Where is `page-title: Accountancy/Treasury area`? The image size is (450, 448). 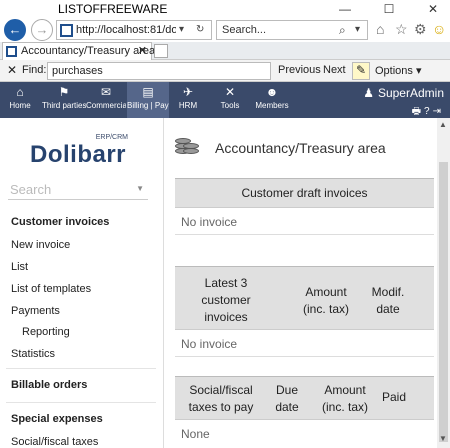 page-title: Accountancy/Treasury area is located at coordinates (300, 148).